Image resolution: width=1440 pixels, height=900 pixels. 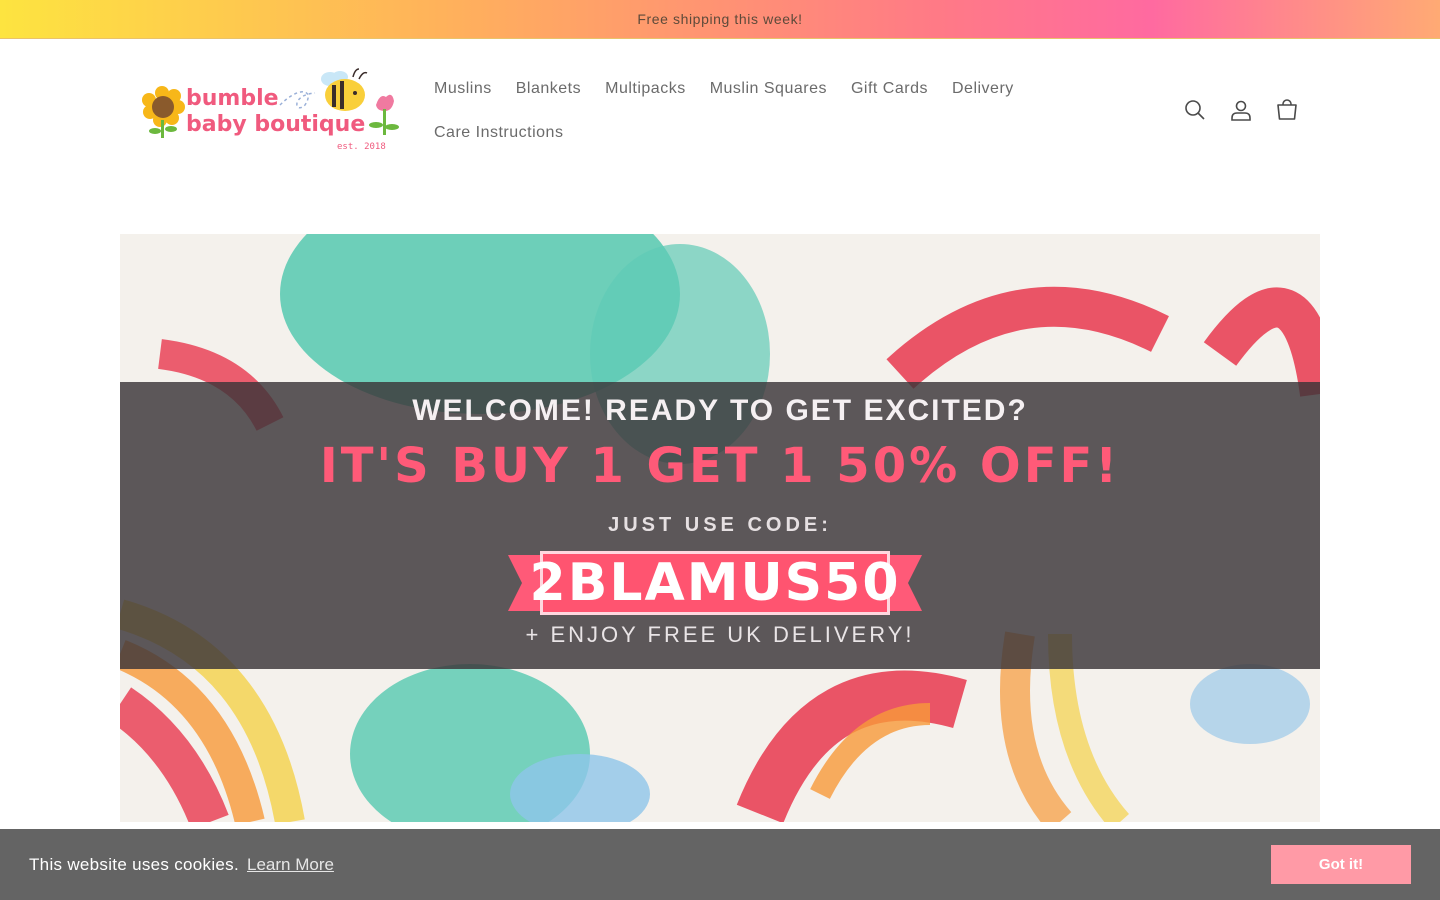 I want to click on nav-item-care-instructions: Care Instructions, so click(x=498, y=133).